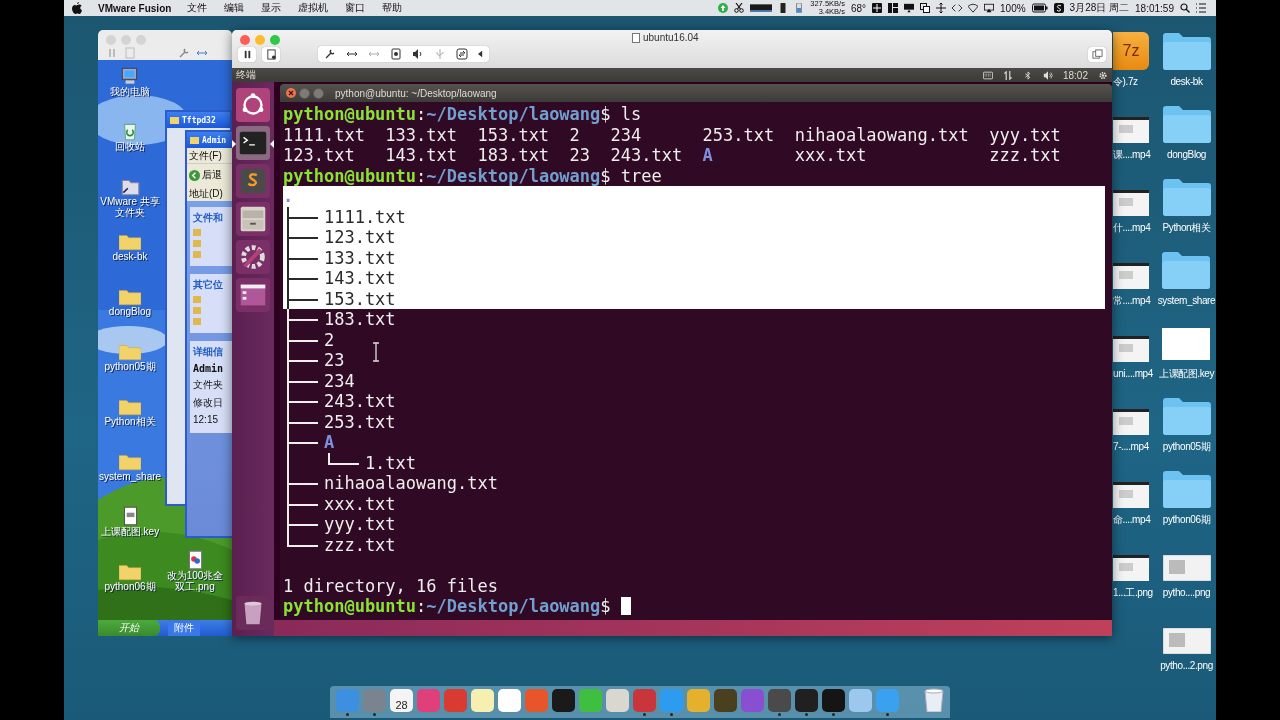 Image resolution: width=1280 pixels, height=720 pixels. What do you see at coordinates (723, 8) in the screenshot?
I see `upload-icon` at bounding box center [723, 8].